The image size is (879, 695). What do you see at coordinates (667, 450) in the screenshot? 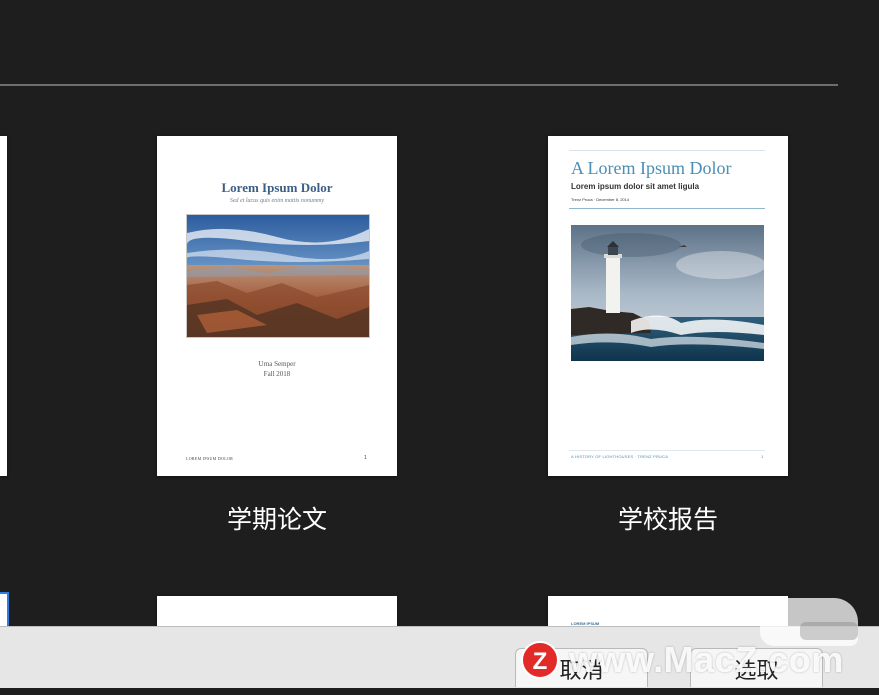
I see `footer-rule` at bounding box center [667, 450].